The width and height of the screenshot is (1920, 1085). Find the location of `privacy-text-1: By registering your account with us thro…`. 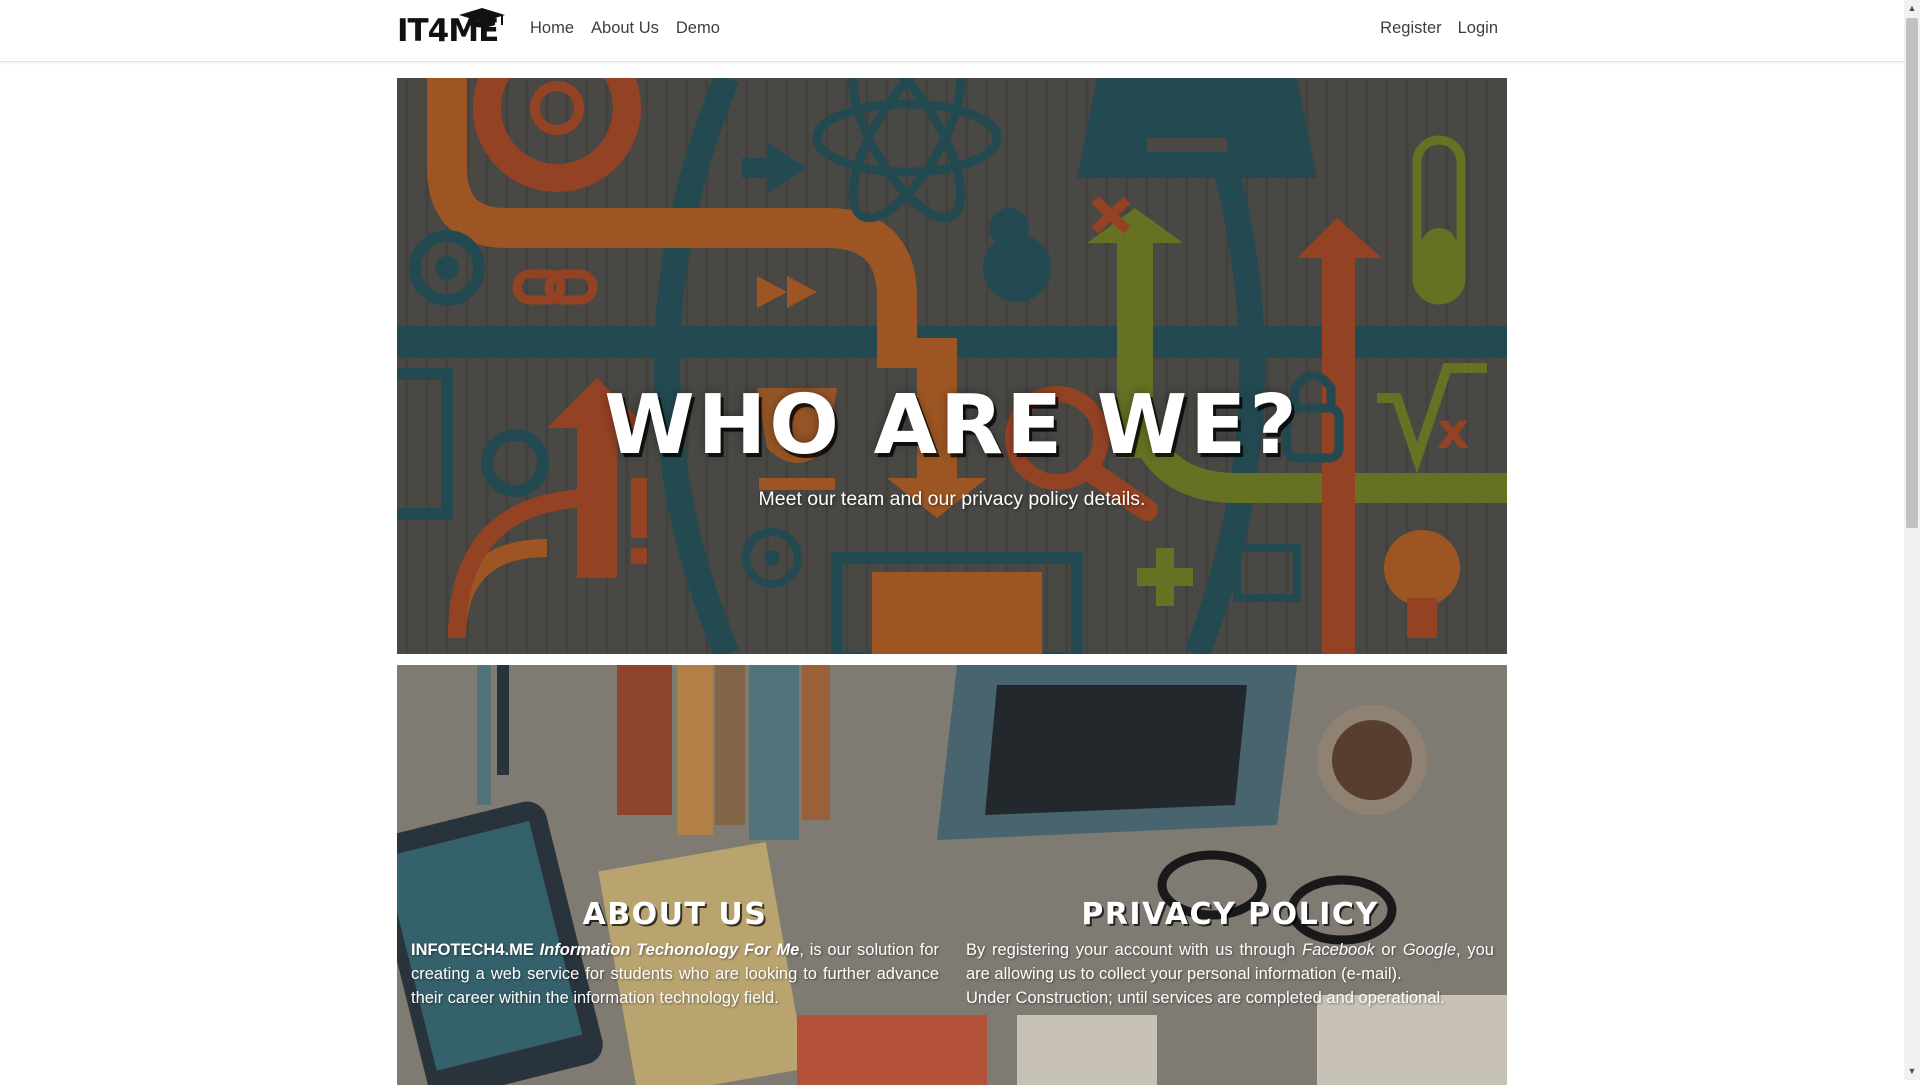

privacy-text-1: By registering your account with us thro… is located at coordinates (1134, 950).